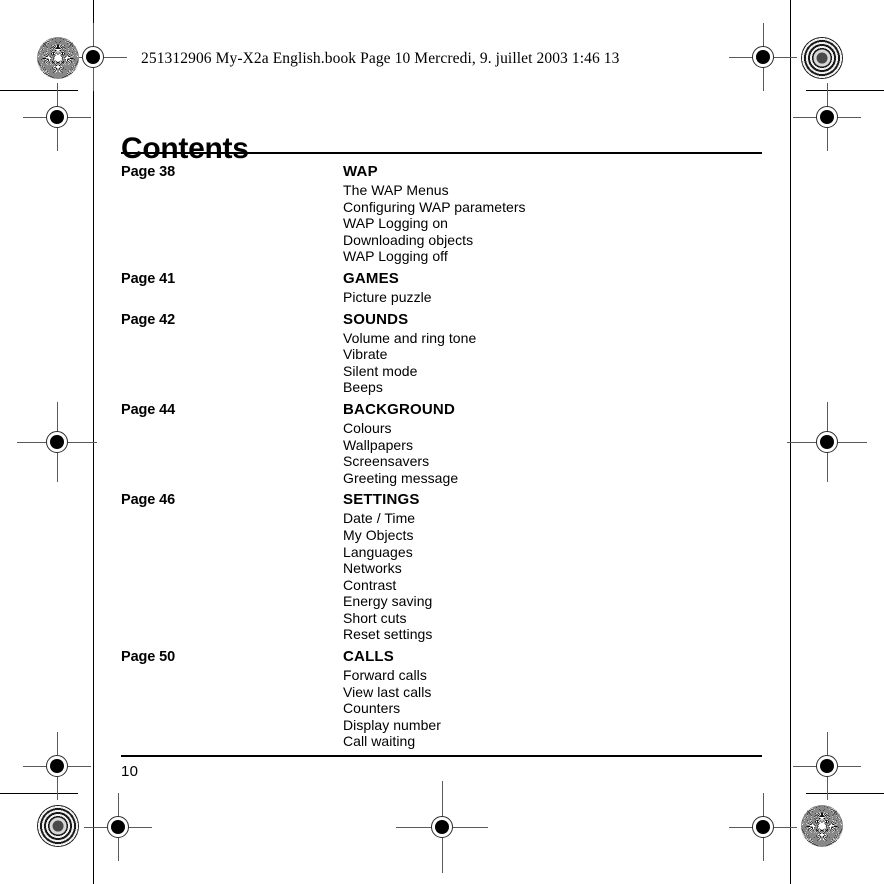 The height and width of the screenshot is (884, 884). Describe the element at coordinates (441, 256) in the screenshot. I see `toc-subitem: WAP Logging off` at that location.